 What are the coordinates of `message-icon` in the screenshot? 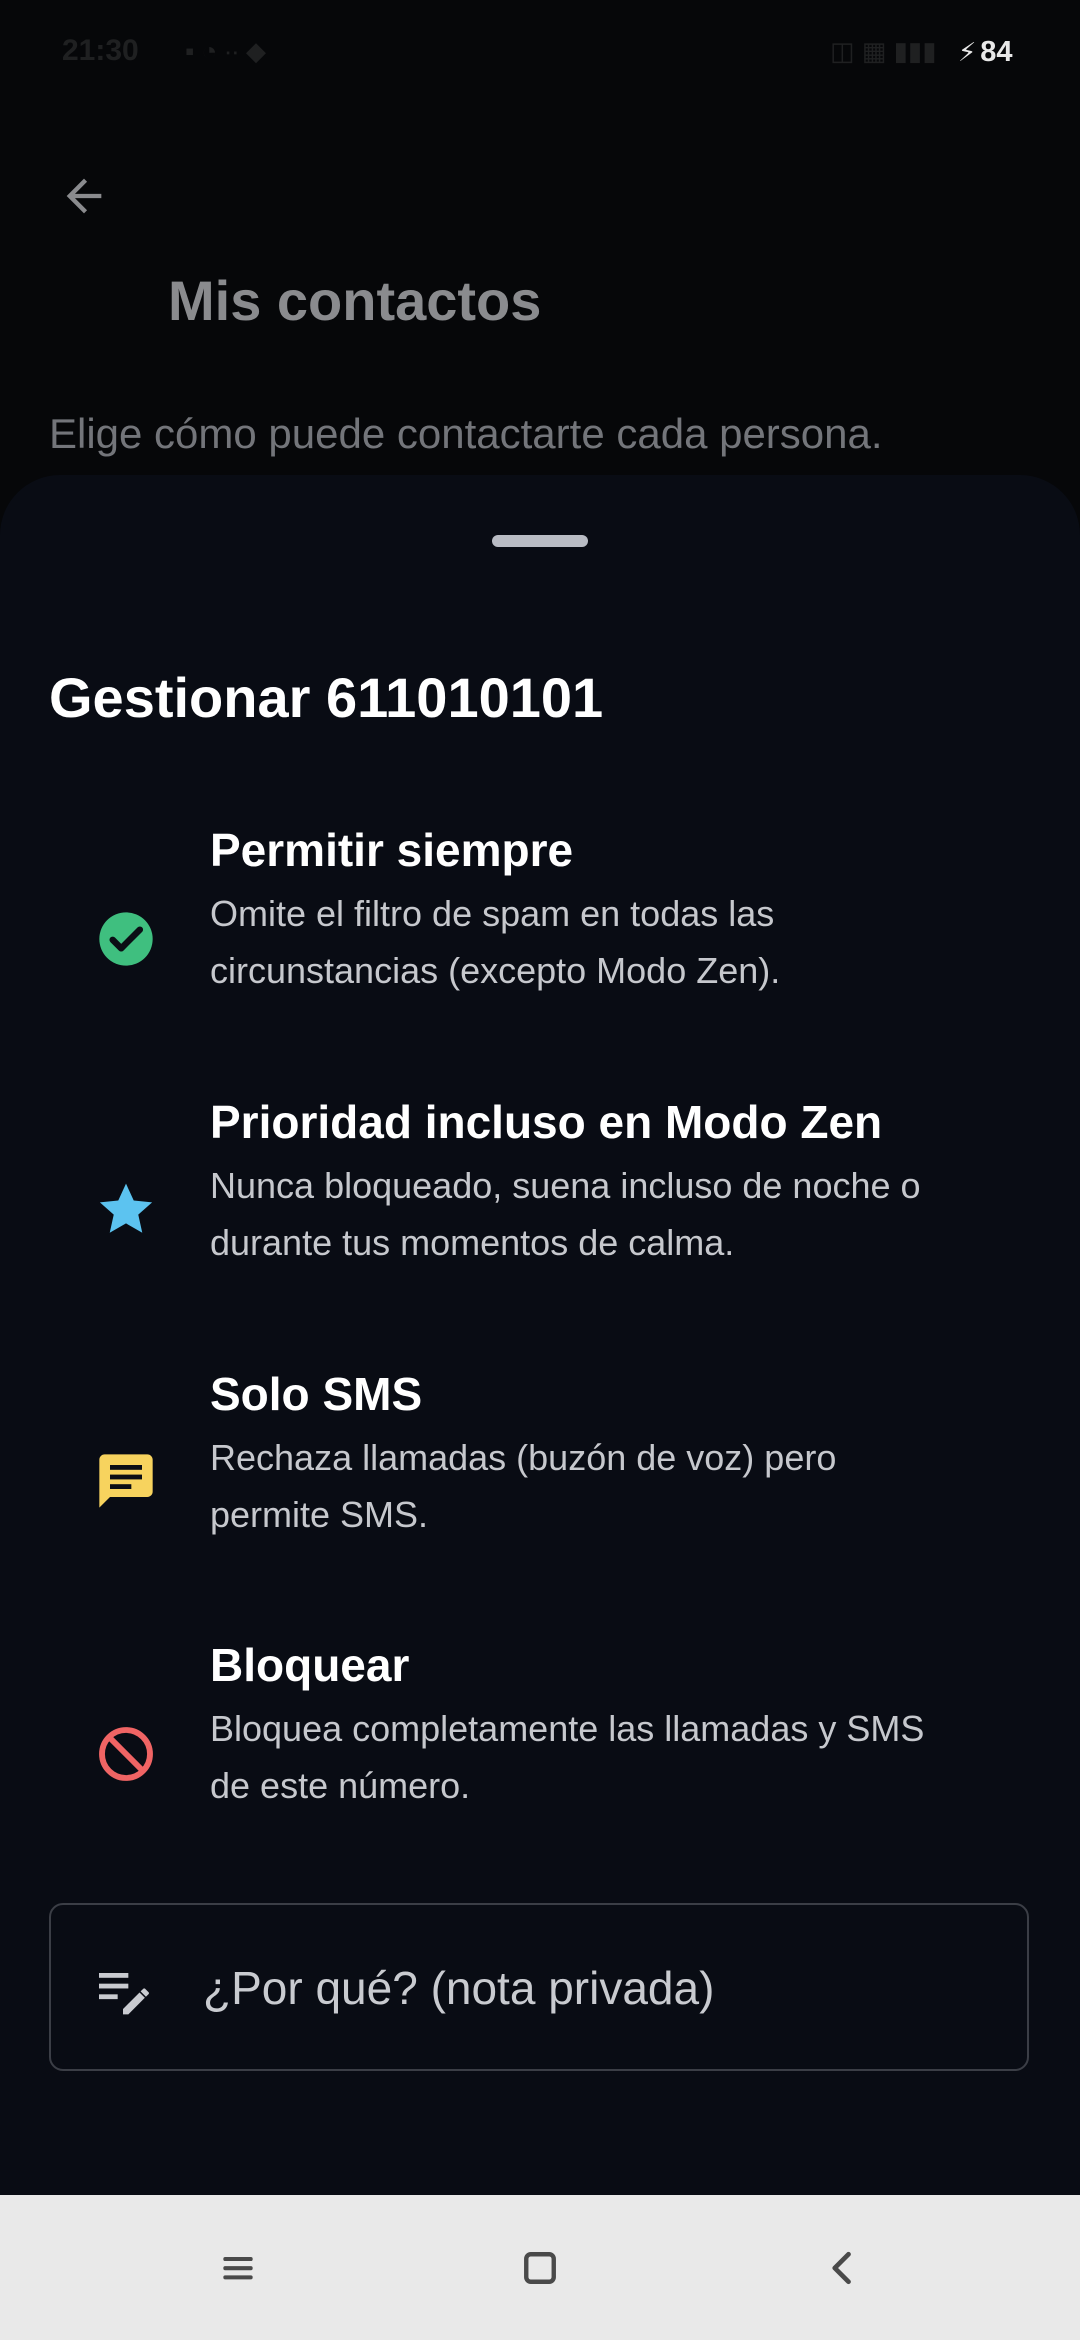 It's located at (126, 1481).